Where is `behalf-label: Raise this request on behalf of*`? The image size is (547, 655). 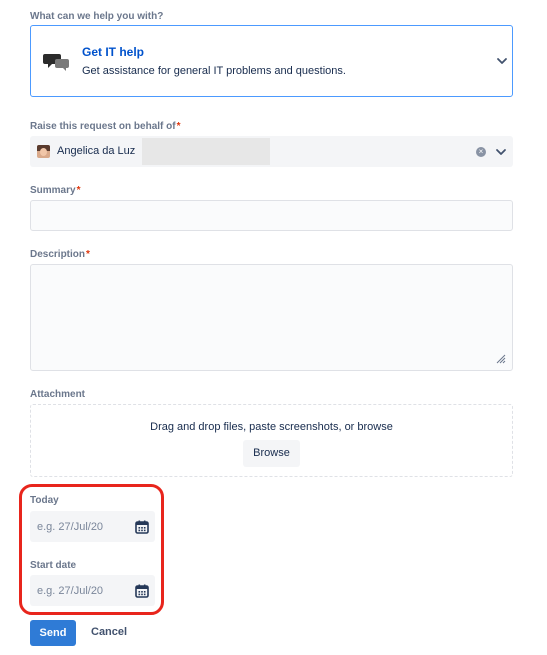
behalf-label: Raise this request on behalf of* is located at coordinates (105, 126).